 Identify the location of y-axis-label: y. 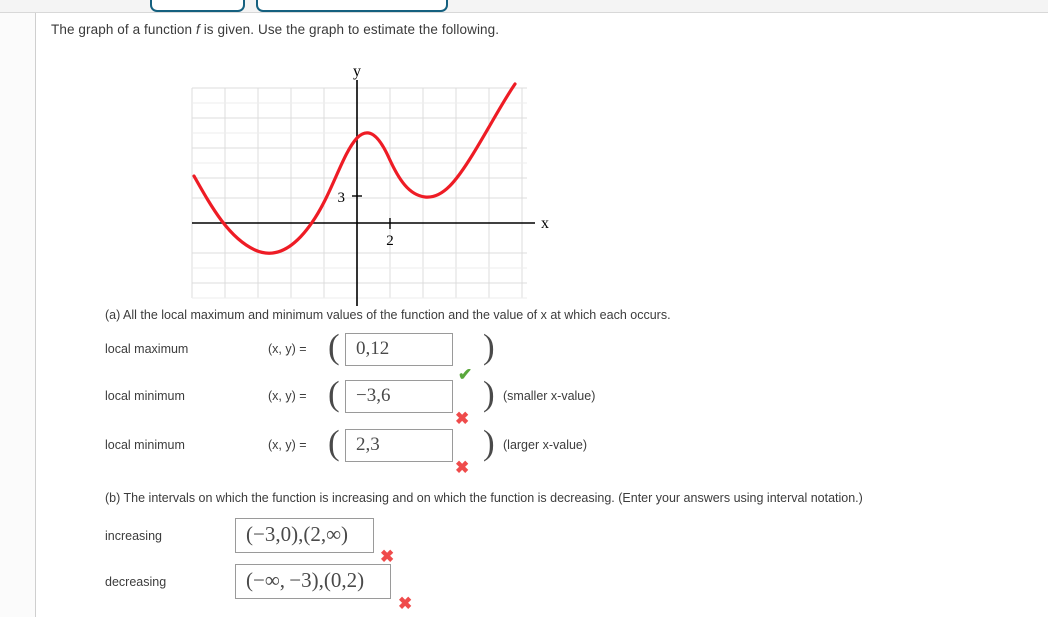
(357, 71).